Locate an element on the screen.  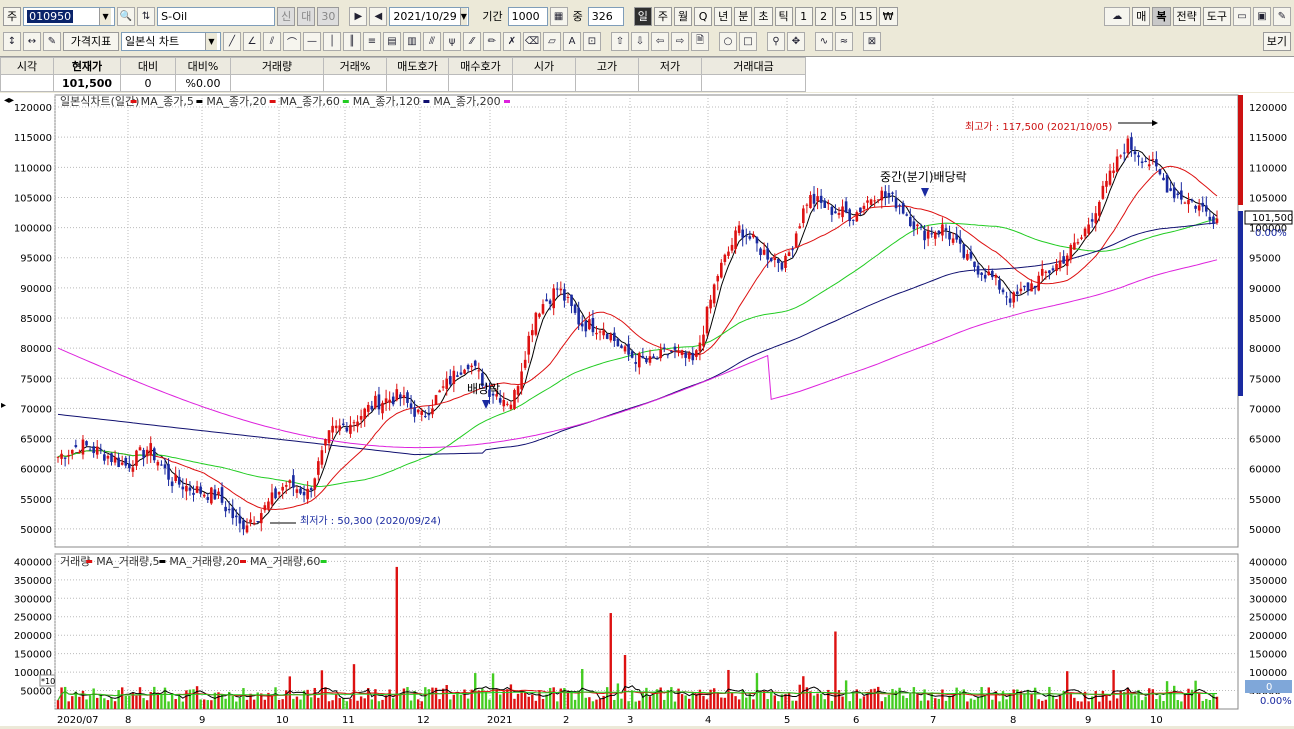
arrow-down-icon: ⇩ is located at coordinates (640, 41).